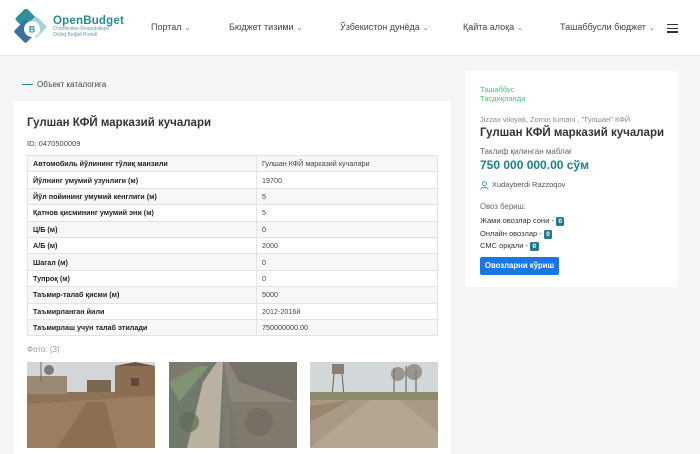  Describe the element at coordinates (54, 143) in the screenshot. I see `object-id: ID: 0470500009` at that location.